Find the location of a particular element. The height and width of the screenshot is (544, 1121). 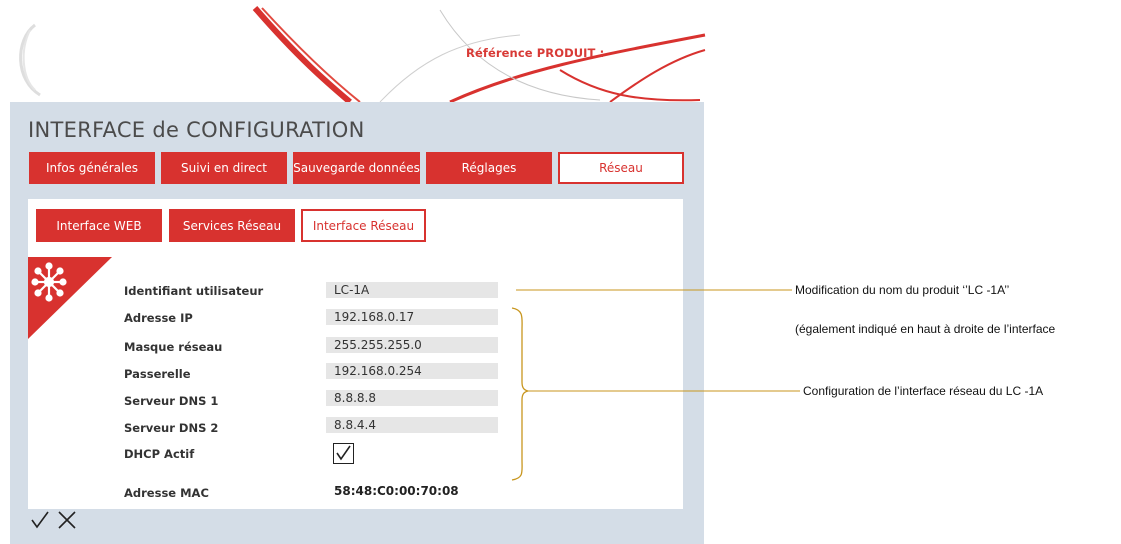

dns1-input: 8.8.8.8 is located at coordinates (412, 398).